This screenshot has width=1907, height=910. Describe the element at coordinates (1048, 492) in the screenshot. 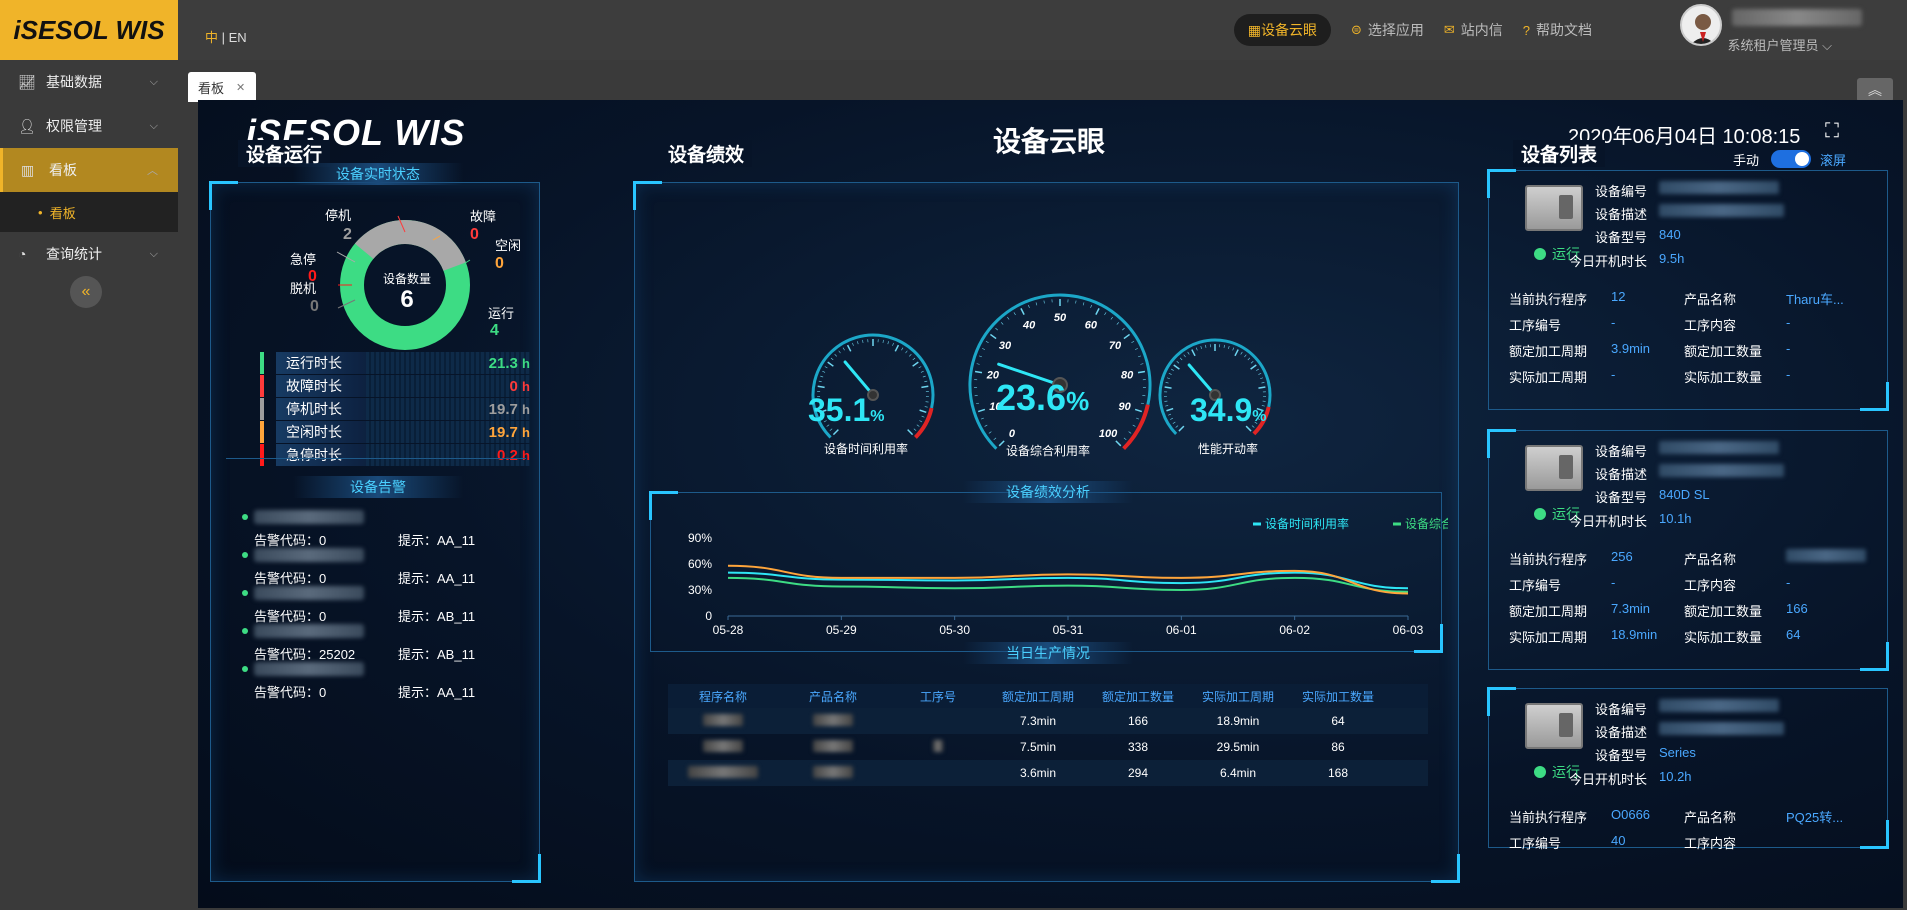

I see `subtitle-performance-analysis: 设备绩效分析` at that location.